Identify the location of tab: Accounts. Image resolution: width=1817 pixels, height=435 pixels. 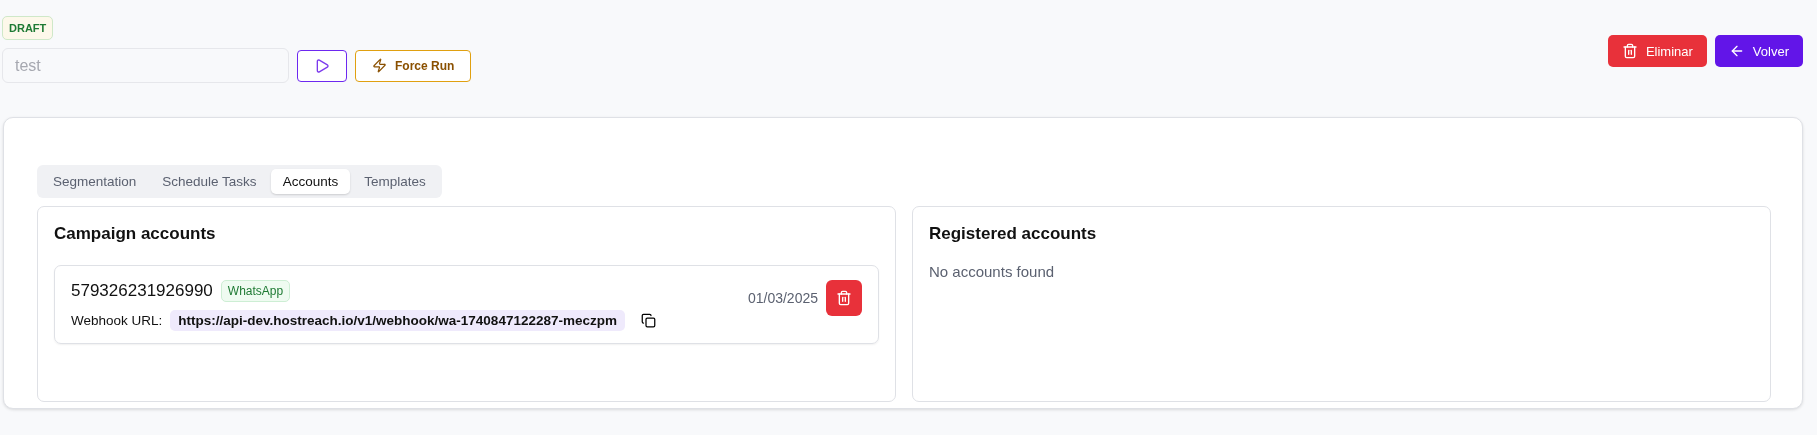
(310, 181).